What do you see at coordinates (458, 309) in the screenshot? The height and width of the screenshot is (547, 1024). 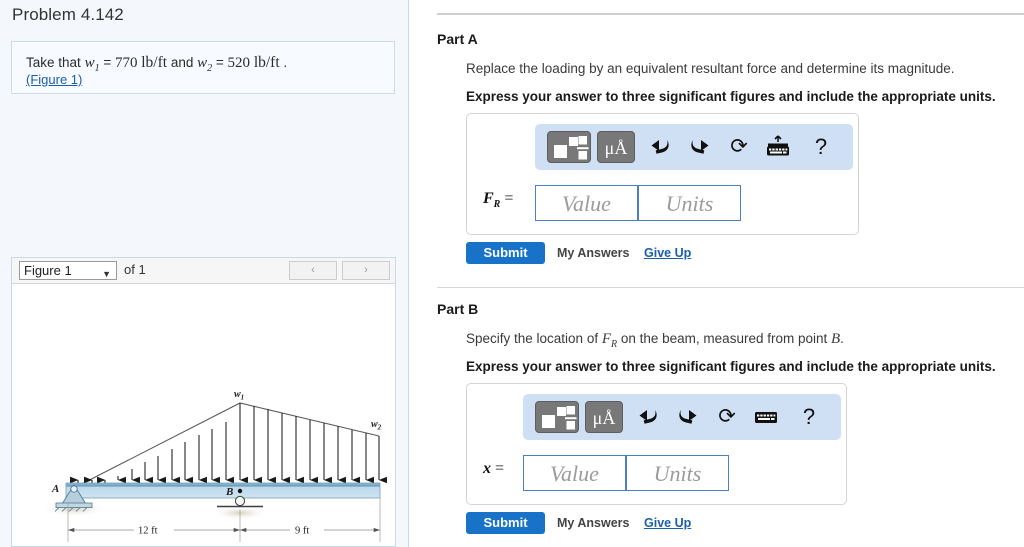 I see `part-b-heading: Part B` at bounding box center [458, 309].